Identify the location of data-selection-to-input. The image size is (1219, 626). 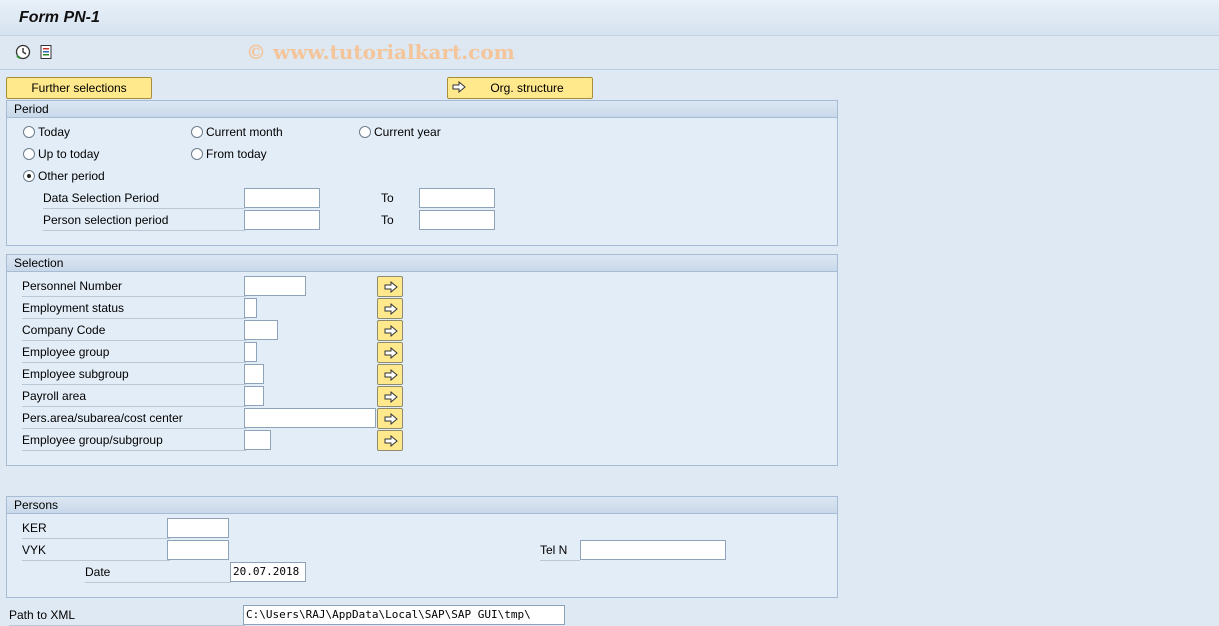
(457, 198).